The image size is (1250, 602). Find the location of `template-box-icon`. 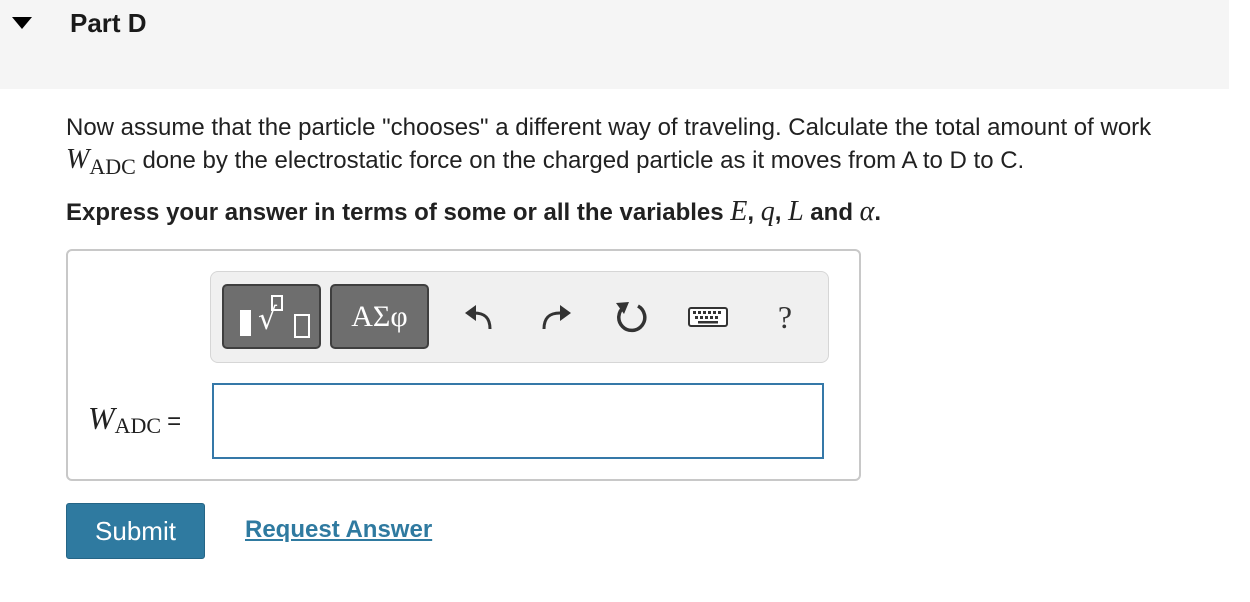

template-box-icon is located at coordinates (302, 326).